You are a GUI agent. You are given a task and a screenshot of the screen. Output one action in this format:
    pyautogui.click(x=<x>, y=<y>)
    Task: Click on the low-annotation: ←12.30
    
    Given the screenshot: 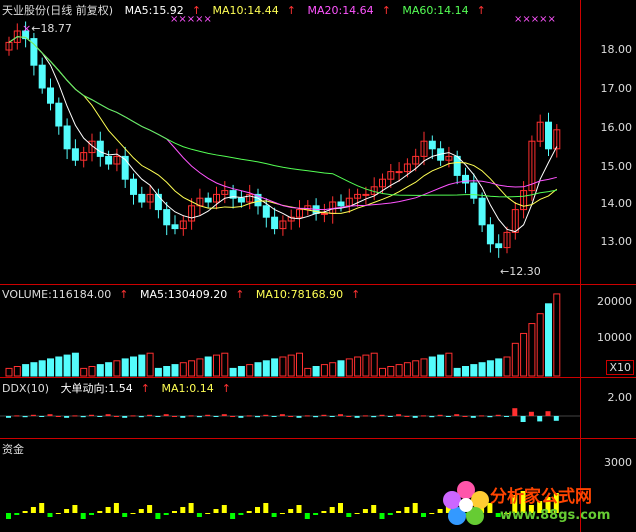 What is the action you would take?
    pyautogui.click(x=520, y=271)
    